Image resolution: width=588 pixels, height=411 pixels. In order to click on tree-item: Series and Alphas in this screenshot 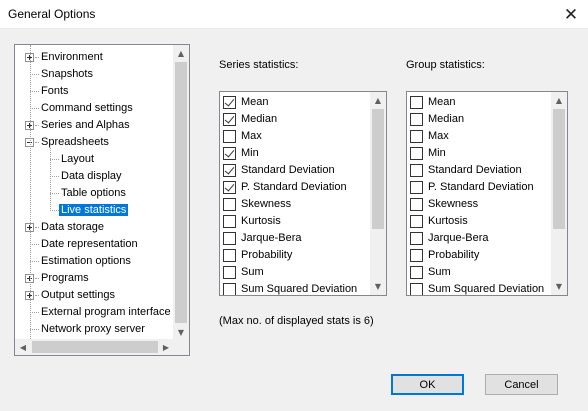, I will do `click(85, 125)`.